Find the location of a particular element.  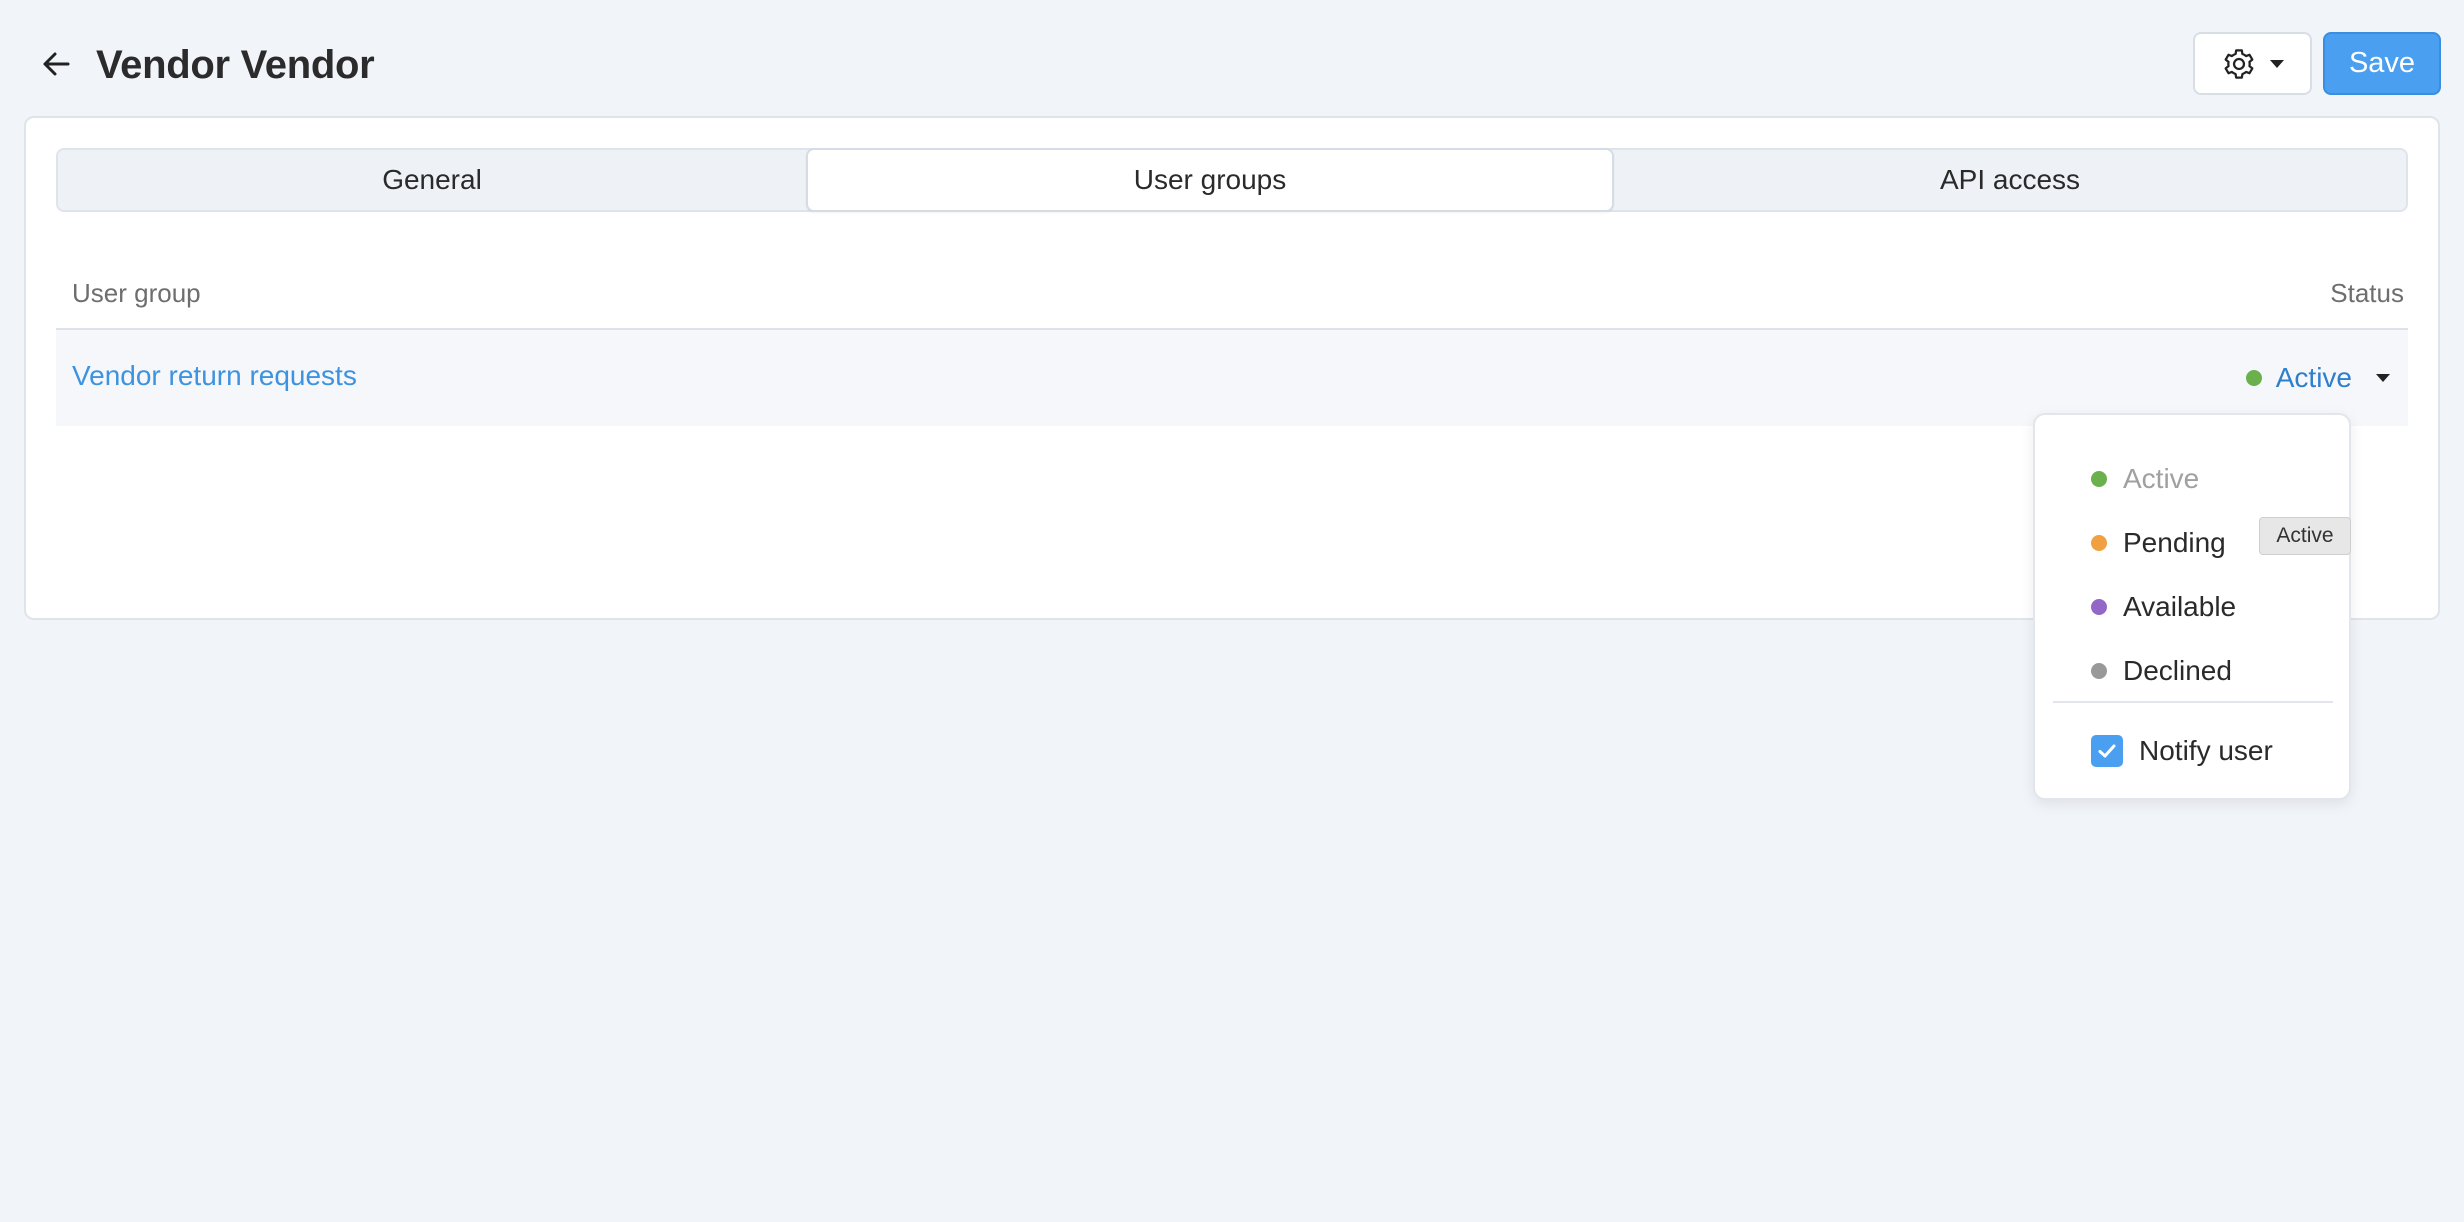

tooltip: Active is located at coordinates (2305, 536).